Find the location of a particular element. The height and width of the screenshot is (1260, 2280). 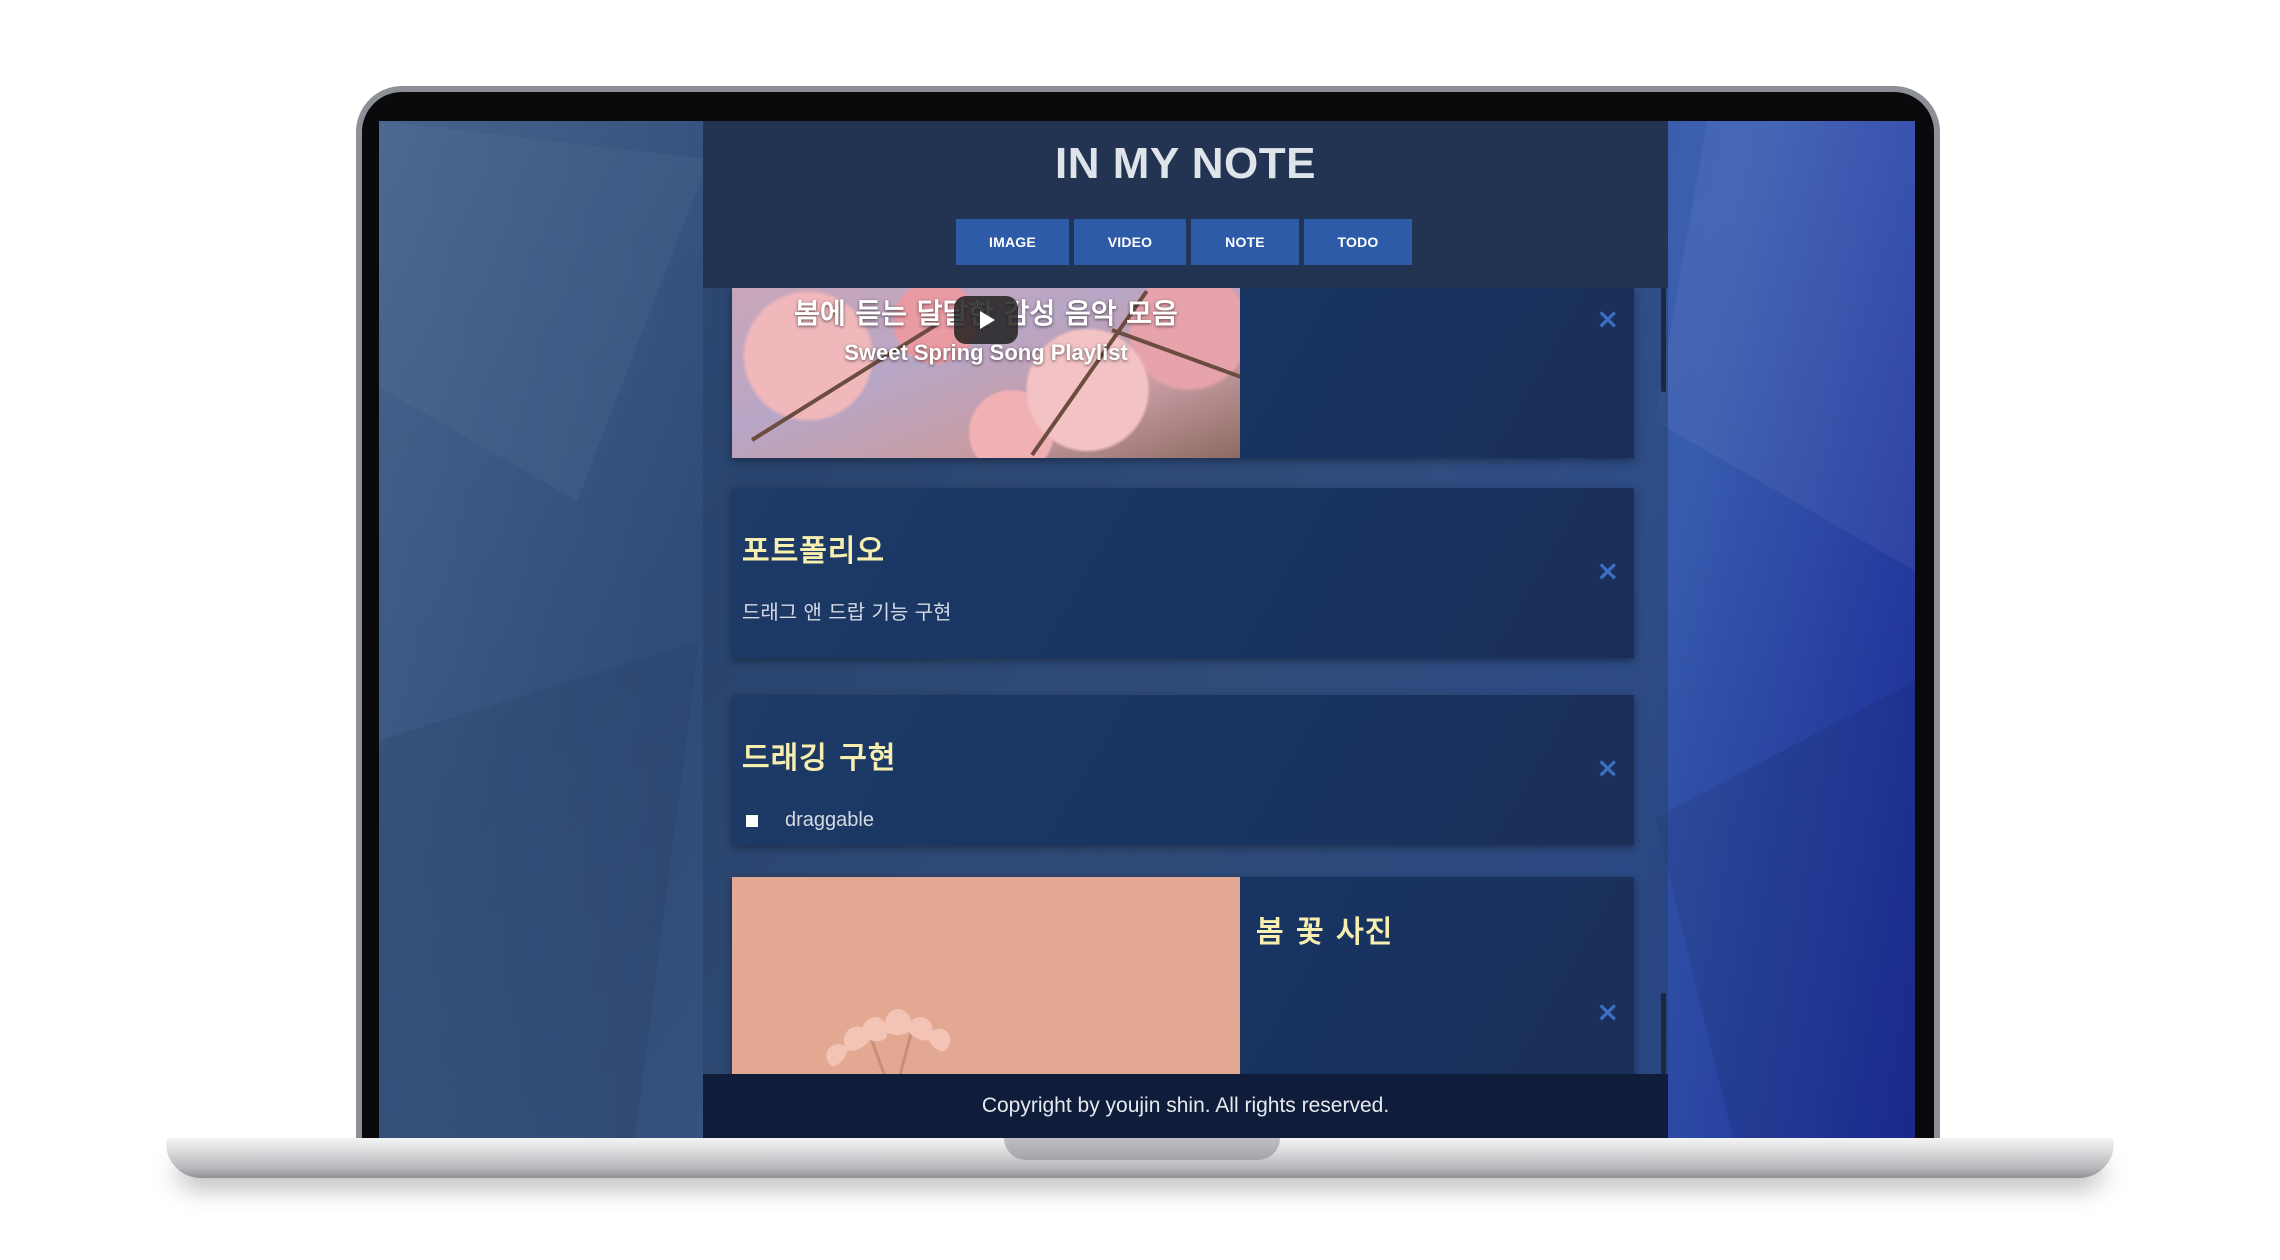

app-header: IN MY NOTE IMAGE VIDEO NOTE TODO is located at coordinates (1185, 204).